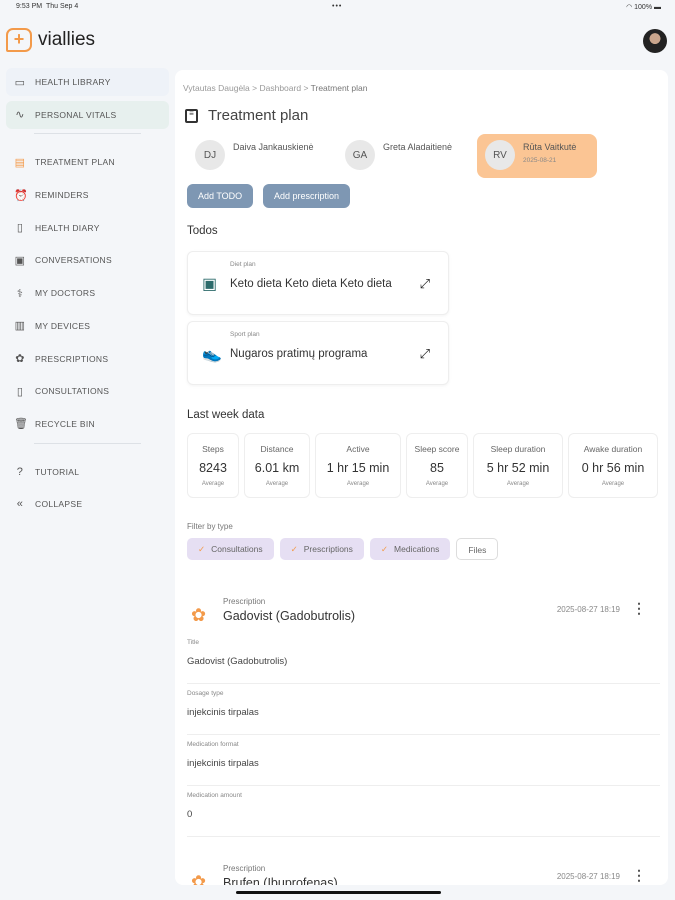  Describe the element at coordinates (63, 325) in the screenshot. I see `sidebar-item-label: MY DEVICES` at that location.